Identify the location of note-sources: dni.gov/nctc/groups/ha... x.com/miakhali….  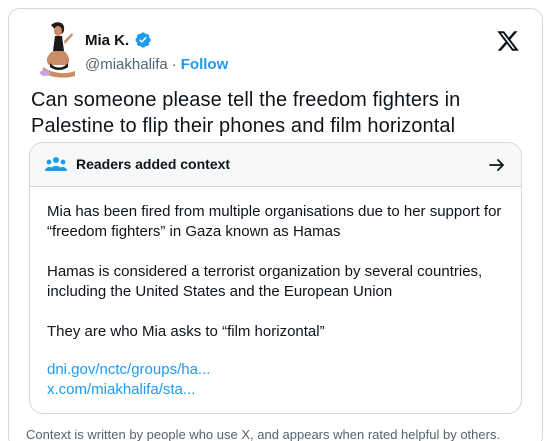
(128, 380).